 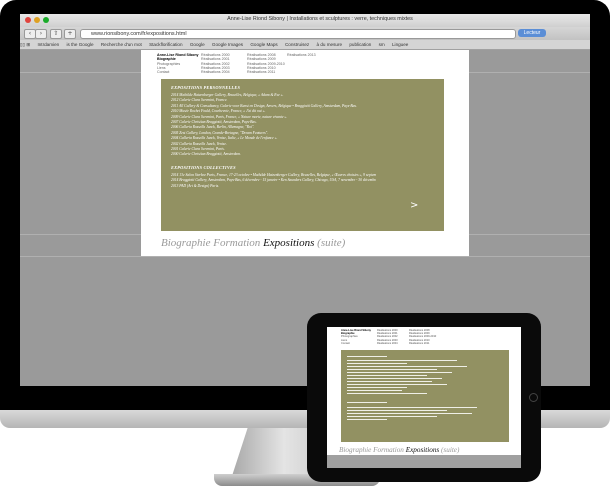 I want to click on tablet-page-caption: Biographie Formation Expositions (suite), so click(x=429, y=450).